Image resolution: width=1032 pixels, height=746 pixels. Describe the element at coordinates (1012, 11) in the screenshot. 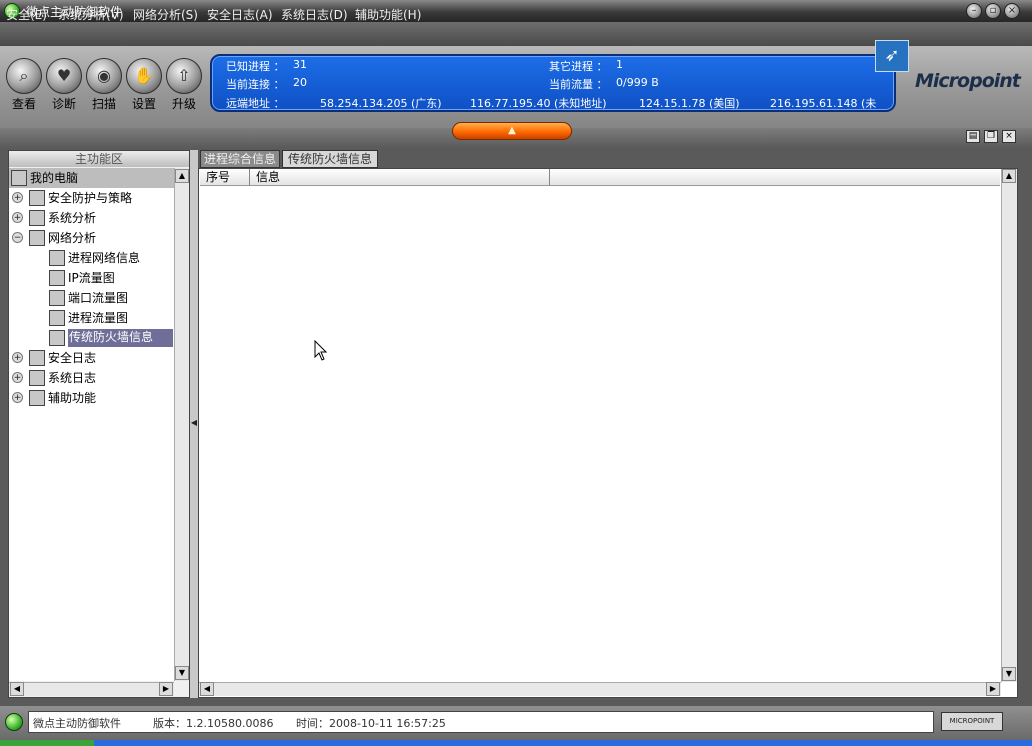

I see `close-button: ×` at that location.